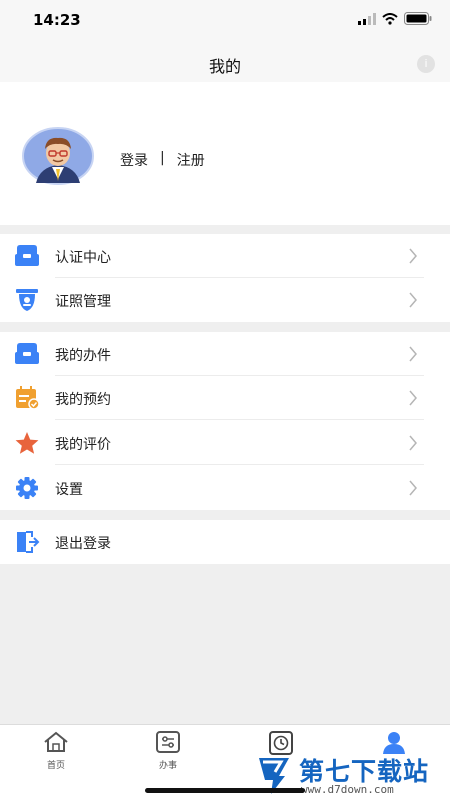 This screenshot has width=450, height=801. Describe the element at coordinates (83, 445) in the screenshot. I see `menu-label: 我的评价` at that location.